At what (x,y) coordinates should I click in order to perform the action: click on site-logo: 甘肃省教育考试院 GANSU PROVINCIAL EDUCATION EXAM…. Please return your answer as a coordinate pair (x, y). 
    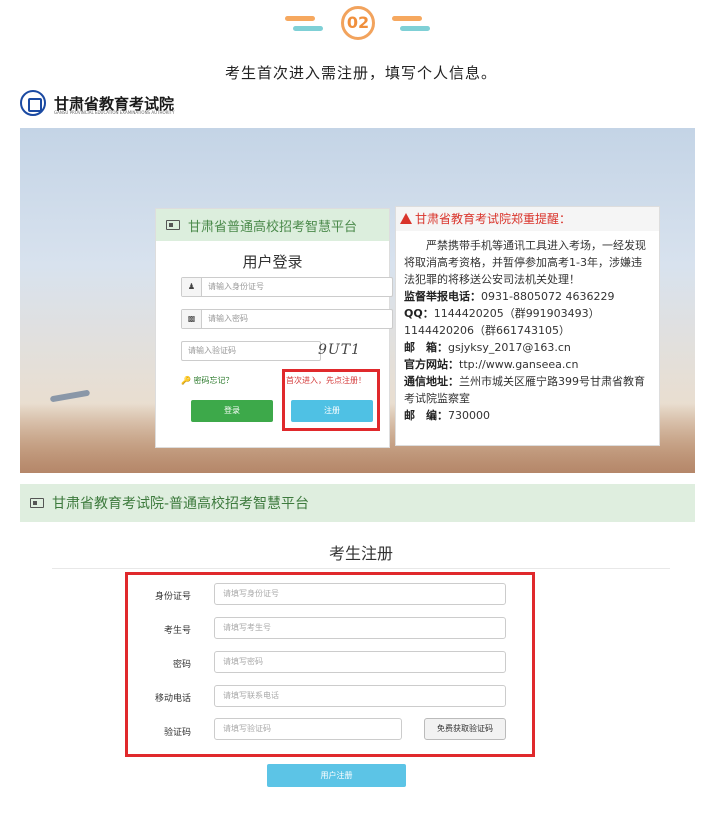
    Looking at the image, I should click on (97, 103).